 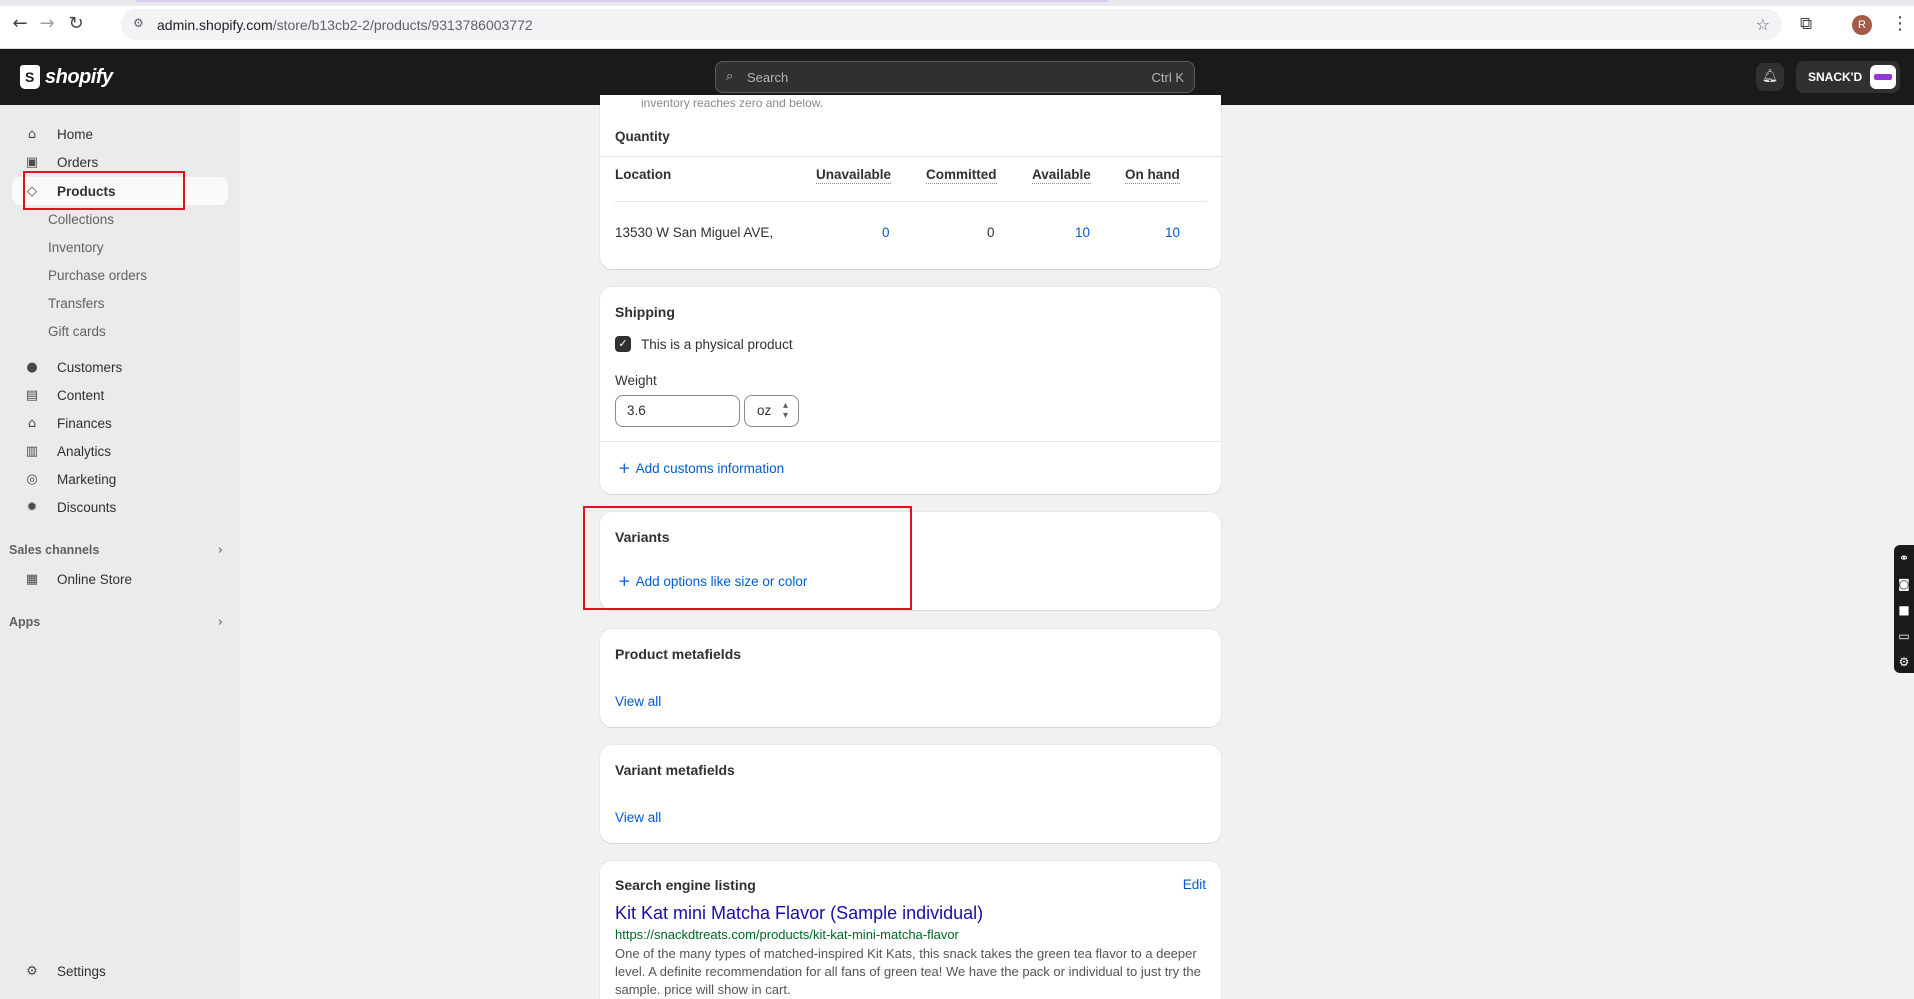 What do you see at coordinates (81, 395) in the screenshot?
I see `sidebar-item-label: Content` at bounding box center [81, 395].